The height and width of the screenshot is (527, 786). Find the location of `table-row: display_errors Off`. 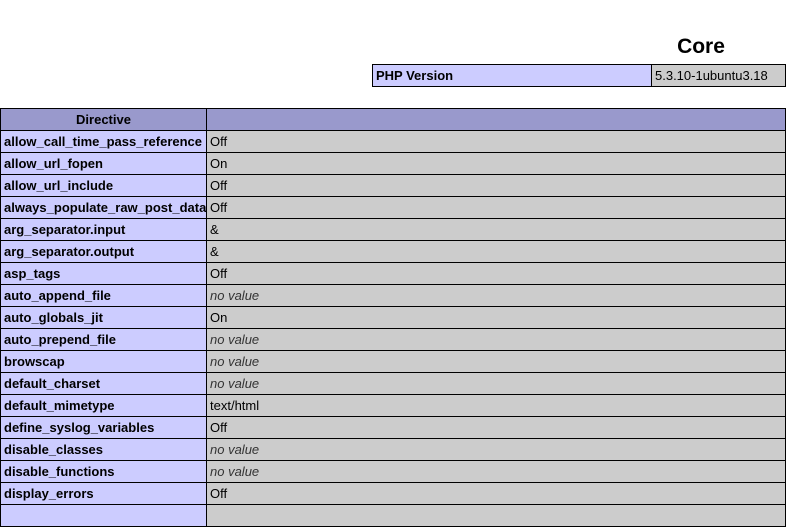

table-row: display_errors Off is located at coordinates (393, 493).